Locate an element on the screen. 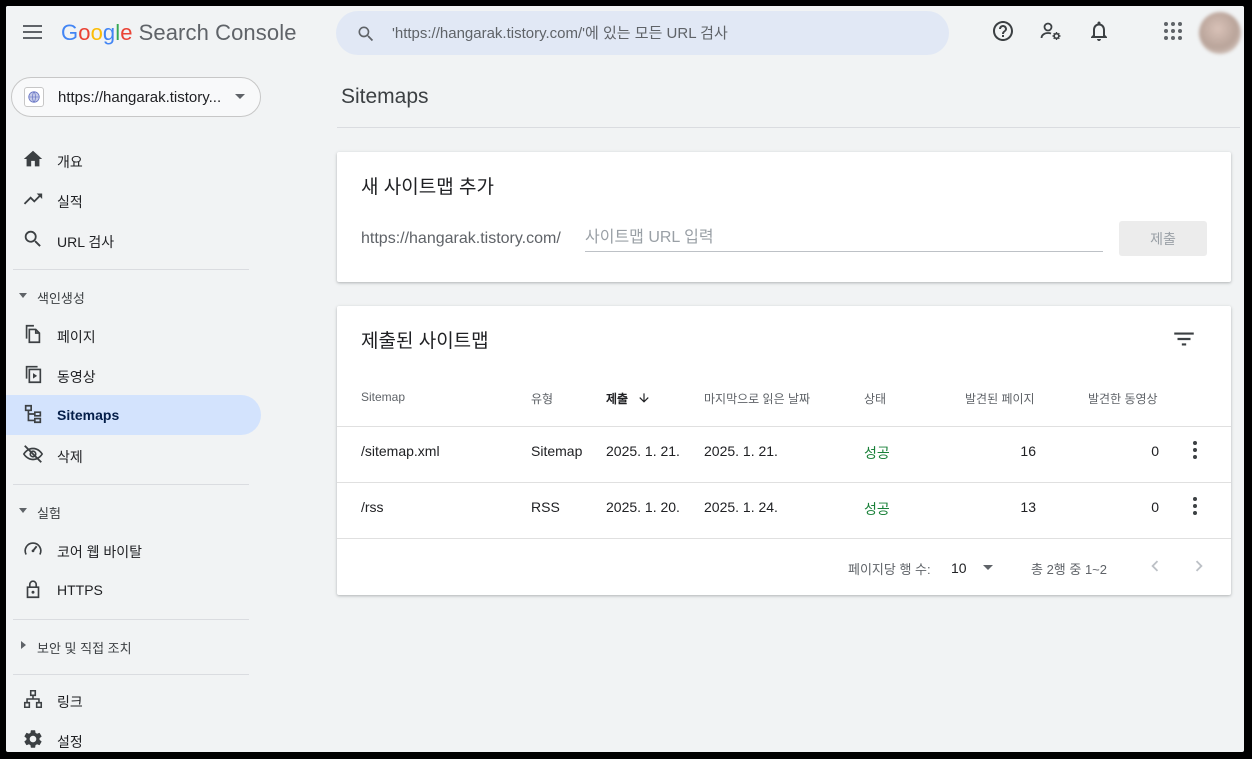 The width and height of the screenshot is (1252, 759). lock-icon is located at coordinates (33, 589).